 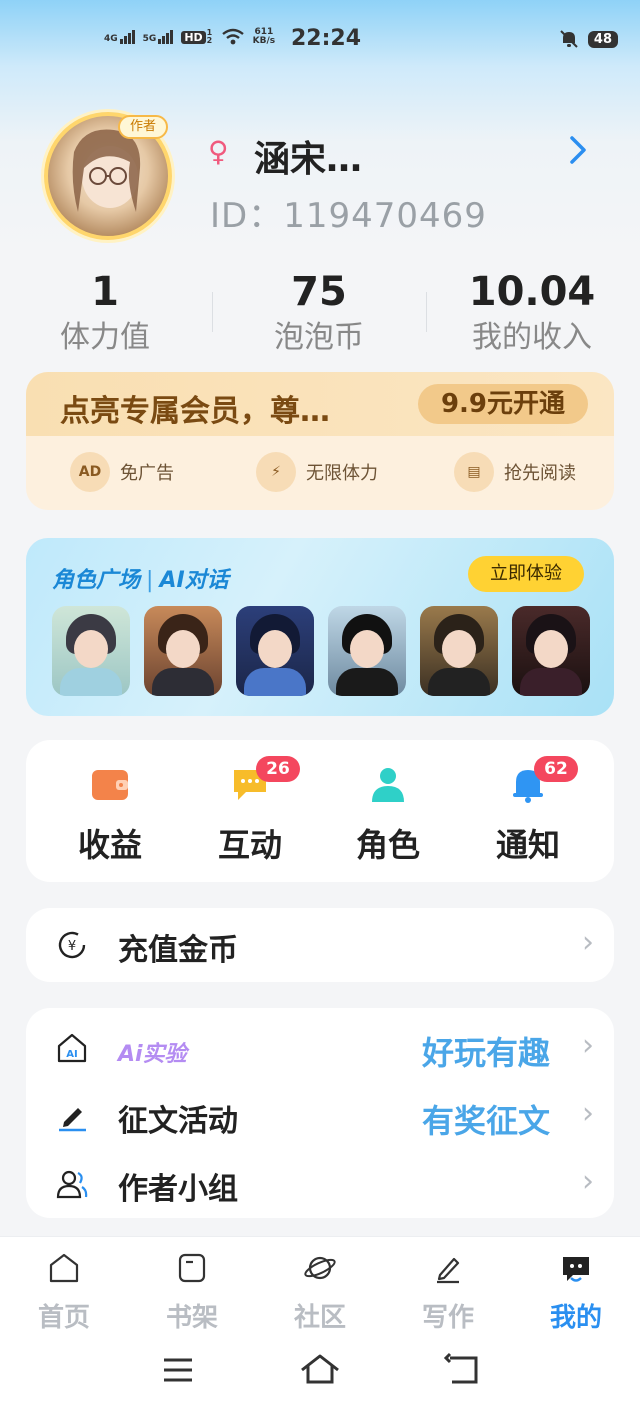 What do you see at coordinates (503, 404) in the screenshot?
I see `vip-open-button: 9.9元开通` at bounding box center [503, 404].